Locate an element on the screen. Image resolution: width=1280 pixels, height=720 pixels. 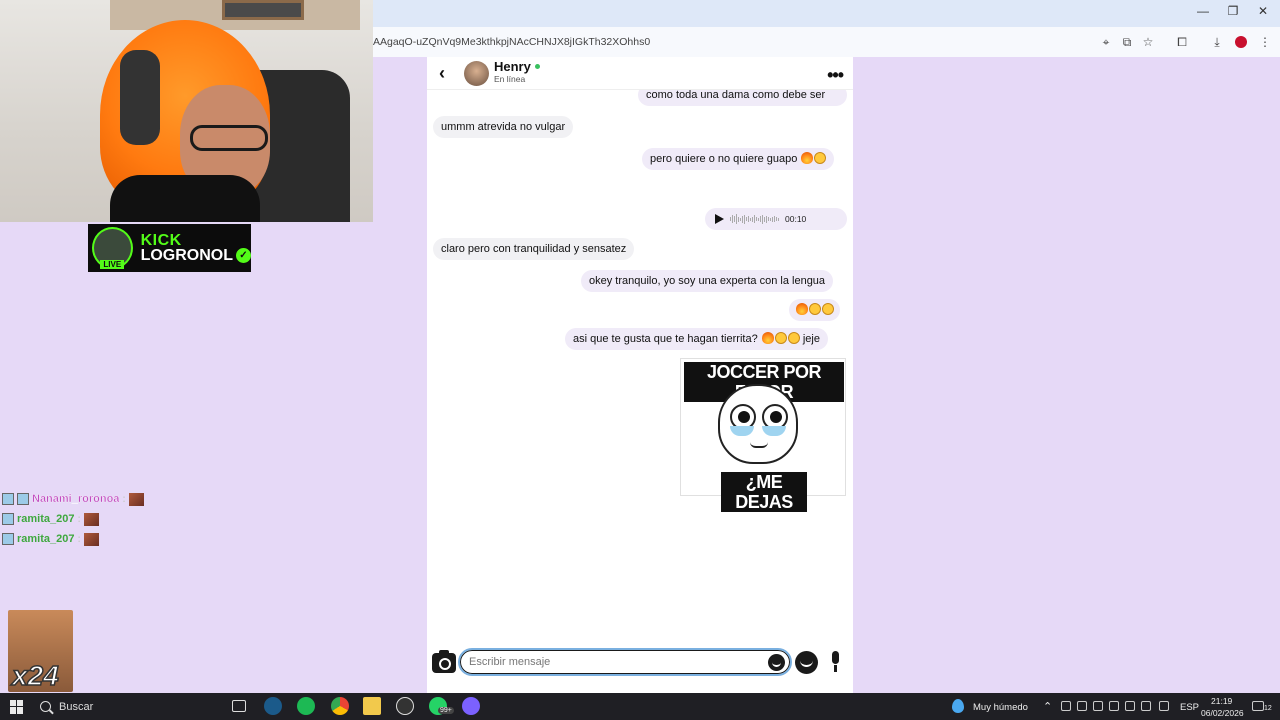
kick-avatar: LIVE is located at coordinates (112, 248).